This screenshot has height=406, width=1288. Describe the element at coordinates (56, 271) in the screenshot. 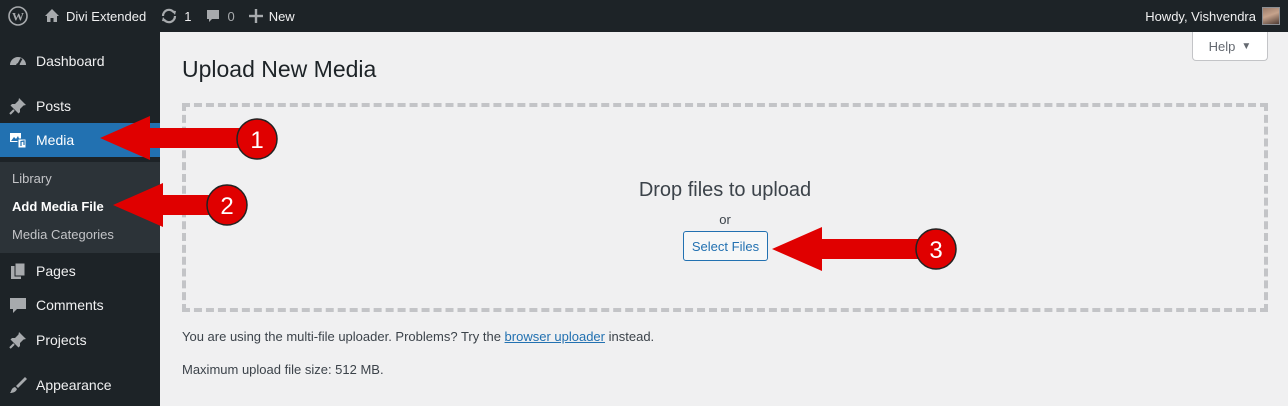

I see `sidebar-item-label: Pages` at that location.